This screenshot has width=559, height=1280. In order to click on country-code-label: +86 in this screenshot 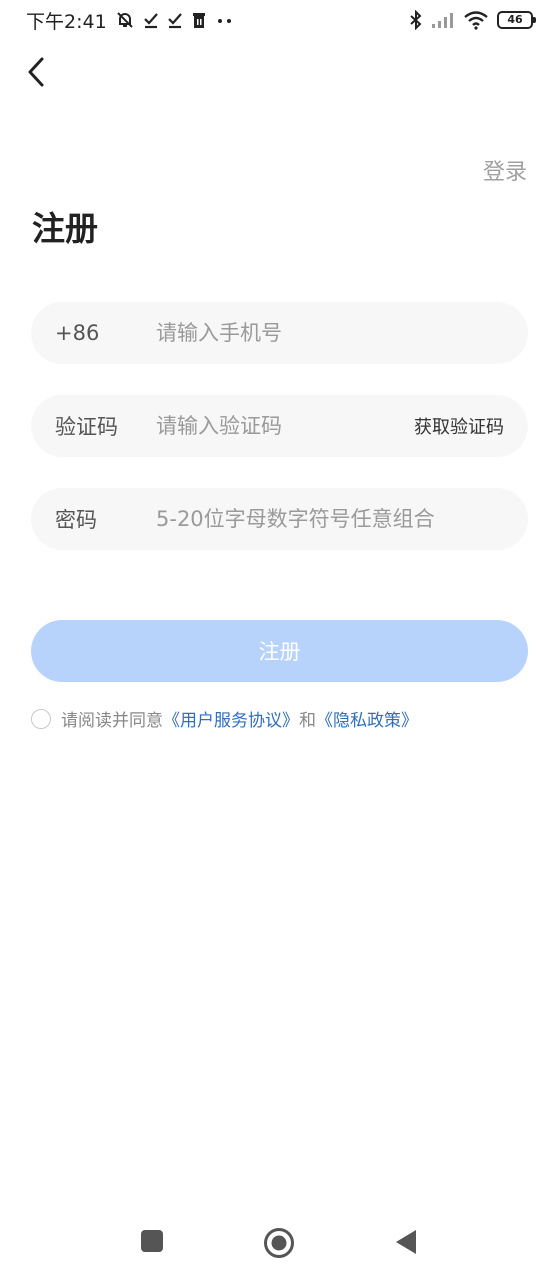, I will do `click(105, 333)`.